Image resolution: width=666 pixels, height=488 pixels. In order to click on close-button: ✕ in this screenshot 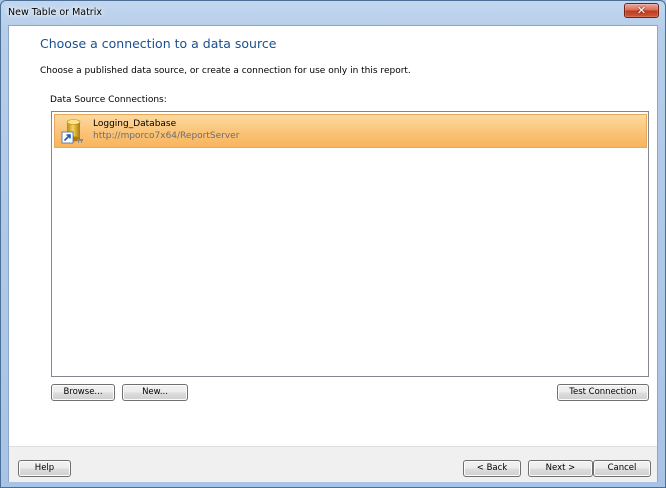, I will do `click(641, 10)`.